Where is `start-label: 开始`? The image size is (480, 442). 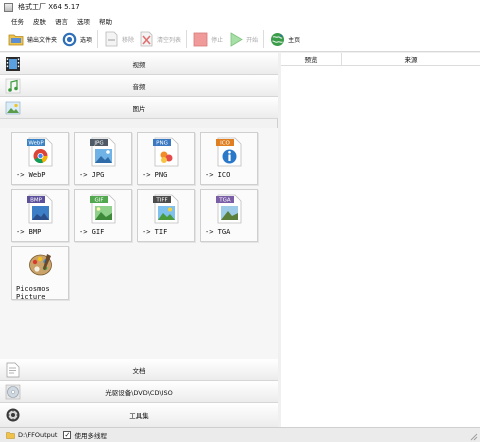
start-label: 开始 is located at coordinates (252, 40).